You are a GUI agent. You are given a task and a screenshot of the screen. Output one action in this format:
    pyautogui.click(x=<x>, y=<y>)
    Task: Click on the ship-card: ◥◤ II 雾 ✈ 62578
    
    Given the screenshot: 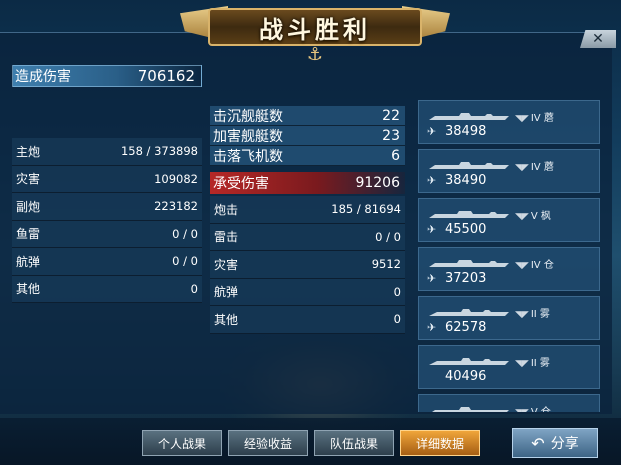 What is the action you would take?
    pyautogui.click(x=509, y=318)
    